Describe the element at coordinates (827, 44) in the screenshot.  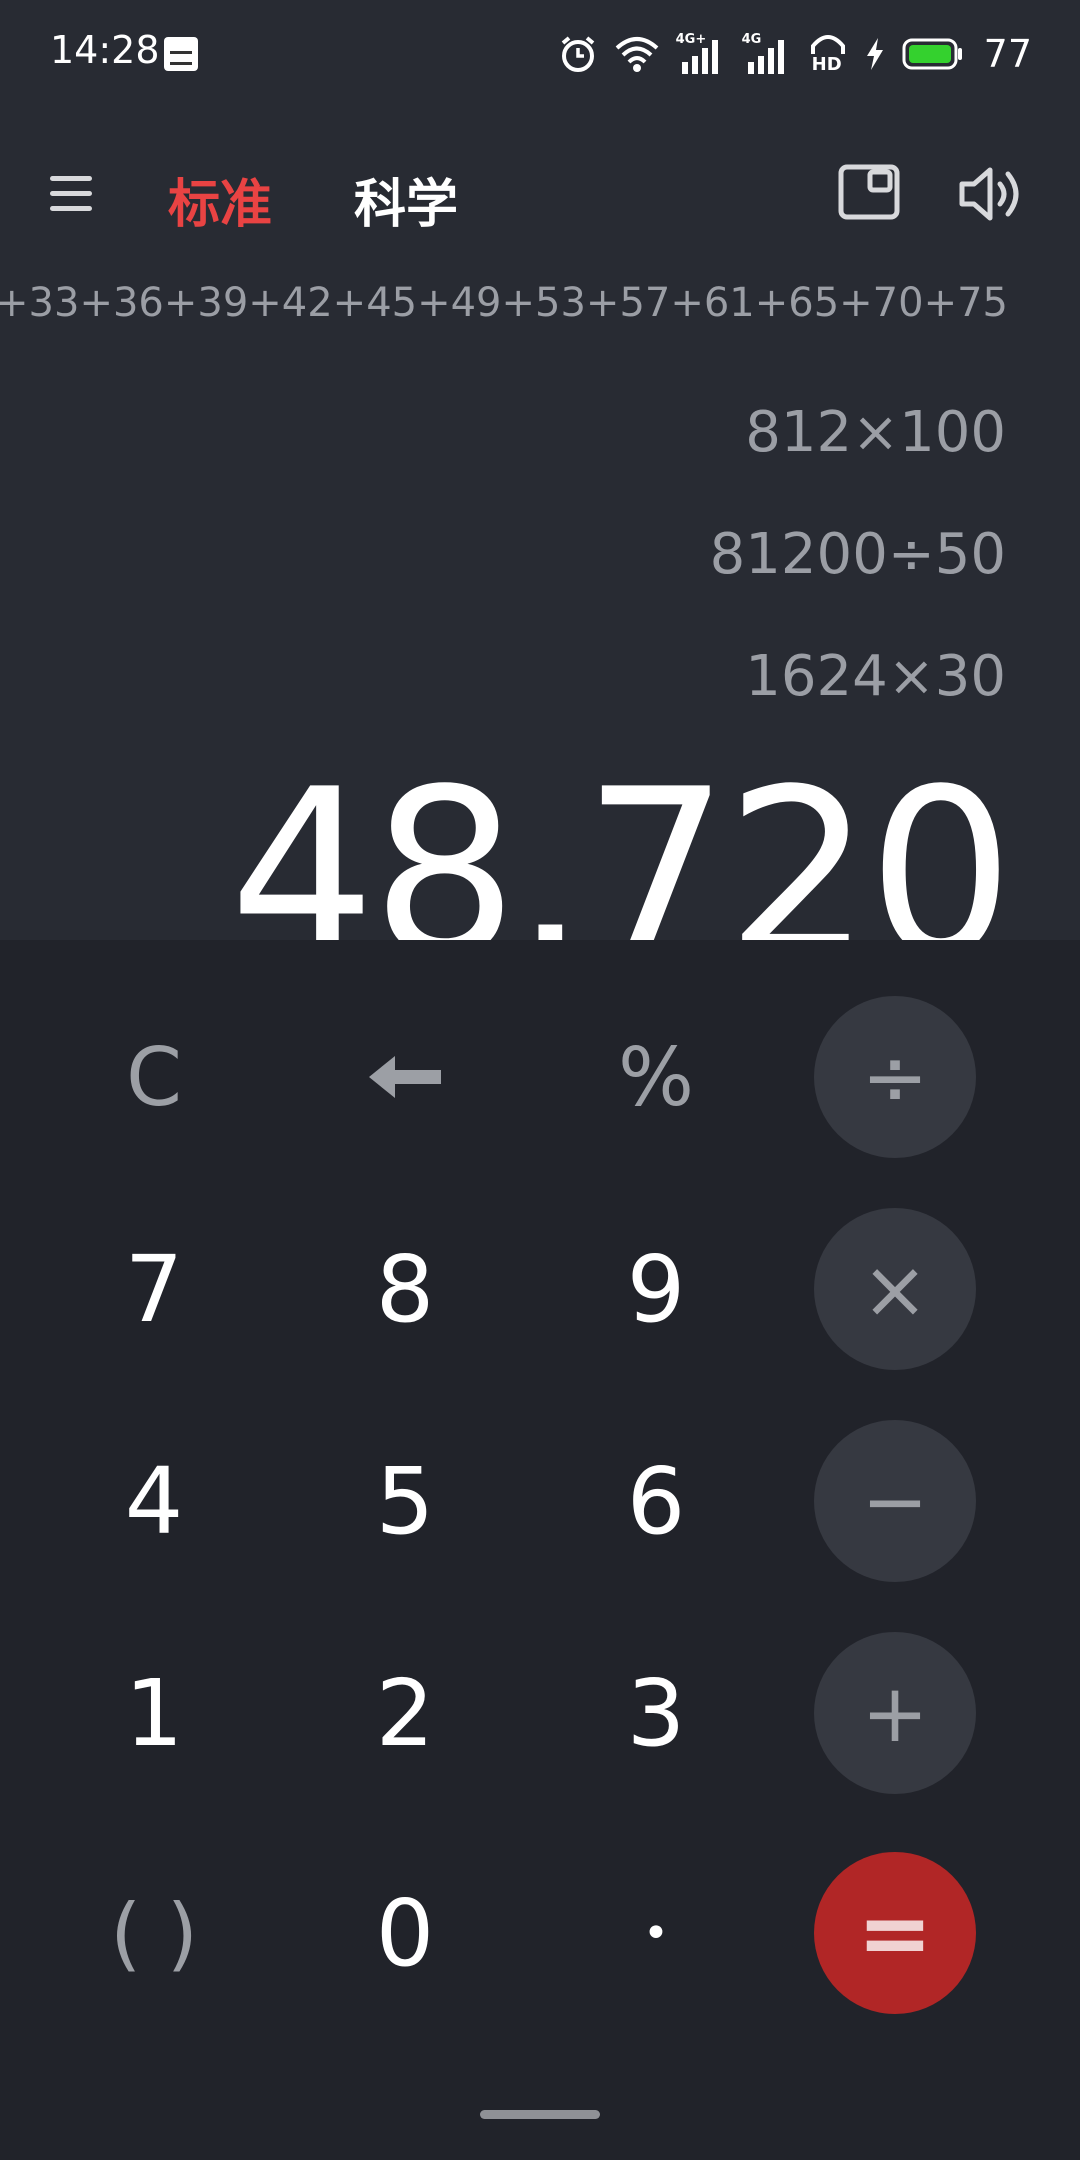
I see `headset-icon` at that location.